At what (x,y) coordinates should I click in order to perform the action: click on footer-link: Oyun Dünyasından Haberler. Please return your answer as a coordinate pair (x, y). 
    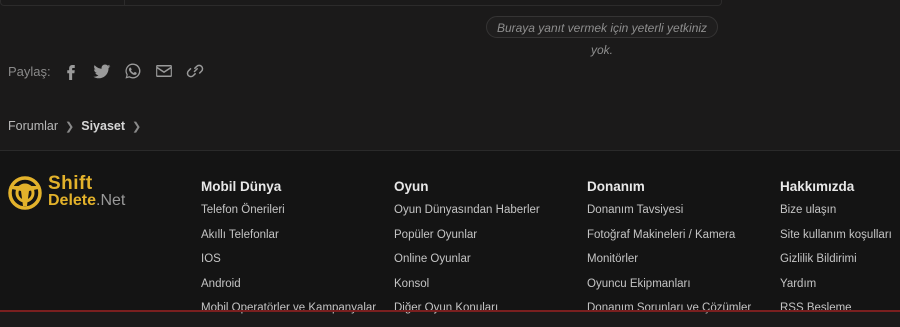
    Looking at the image, I should click on (467, 216).